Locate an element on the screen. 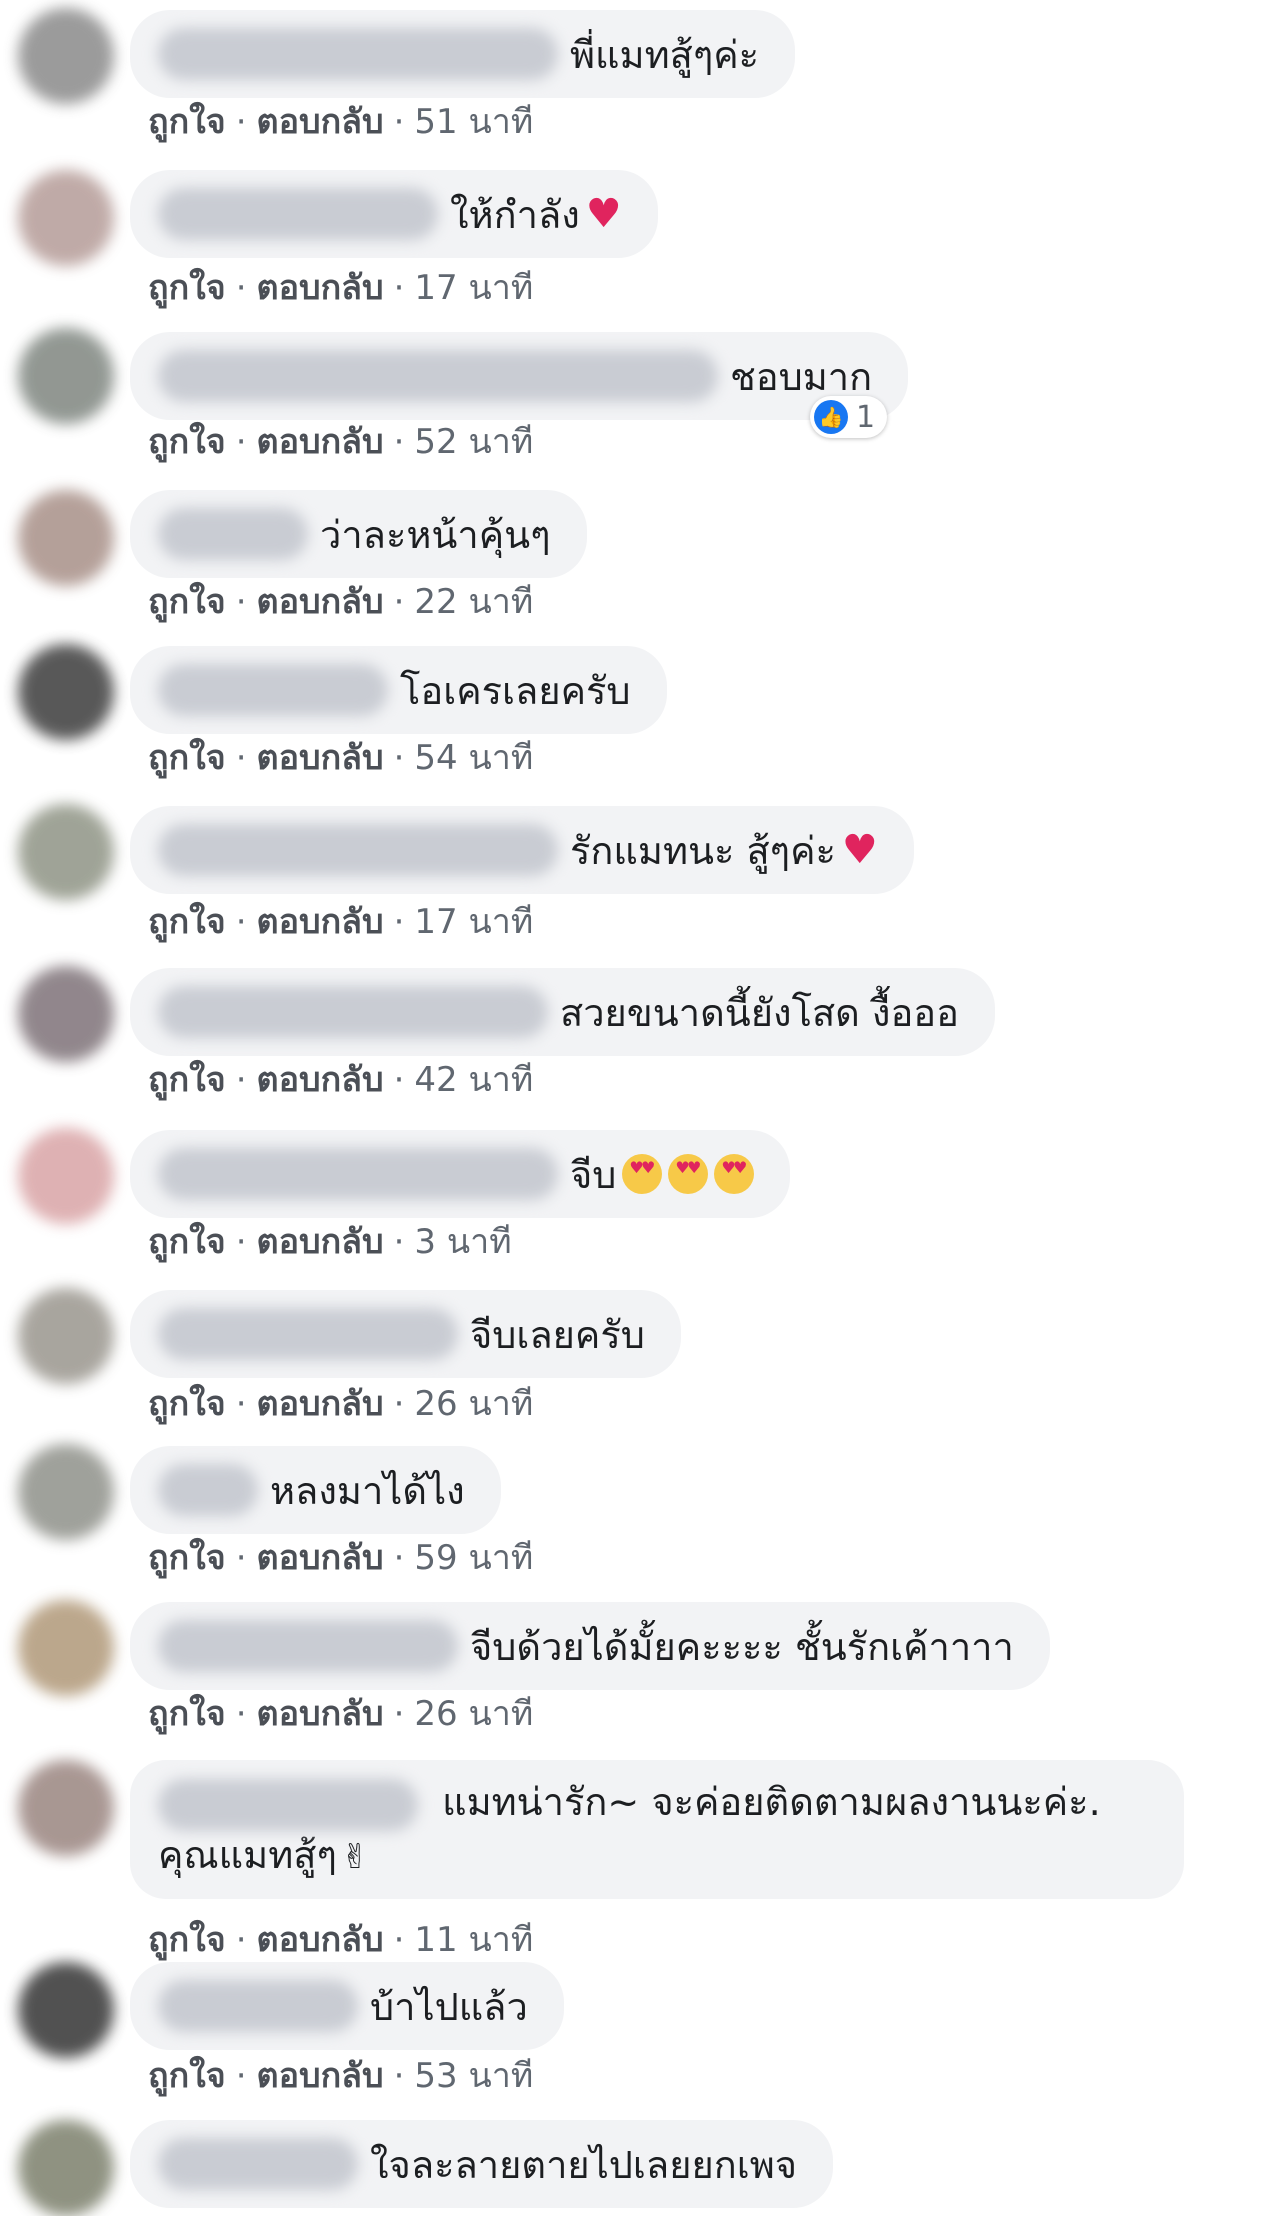 The width and height of the screenshot is (1280, 2216). comment-text: จีบเลยครับ is located at coordinates (557, 1334).